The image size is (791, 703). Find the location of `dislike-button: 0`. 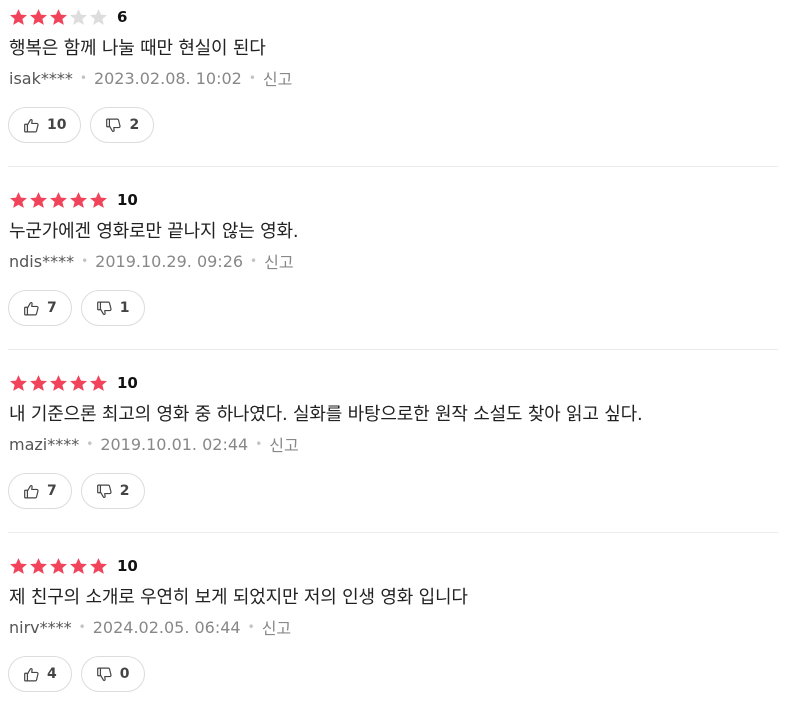

dislike-button: 0 is located at coordinates (112, 674).